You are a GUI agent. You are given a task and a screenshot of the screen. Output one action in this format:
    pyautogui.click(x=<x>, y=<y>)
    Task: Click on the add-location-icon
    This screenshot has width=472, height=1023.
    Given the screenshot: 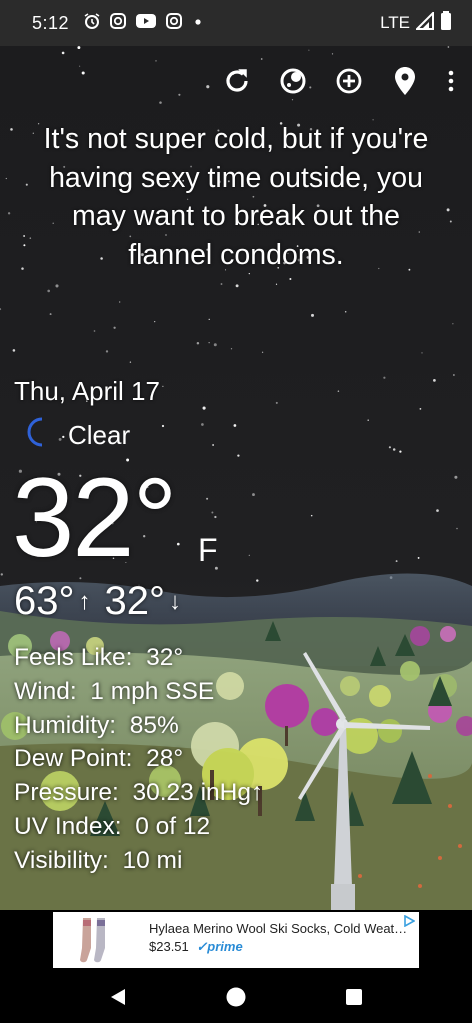 What is the action you would take?
    pyautogui.click(x=349, y=81)
    